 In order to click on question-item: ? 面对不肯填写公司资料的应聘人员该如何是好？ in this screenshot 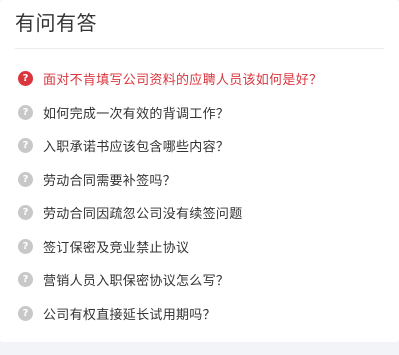, I will do `click(203, 79)`.